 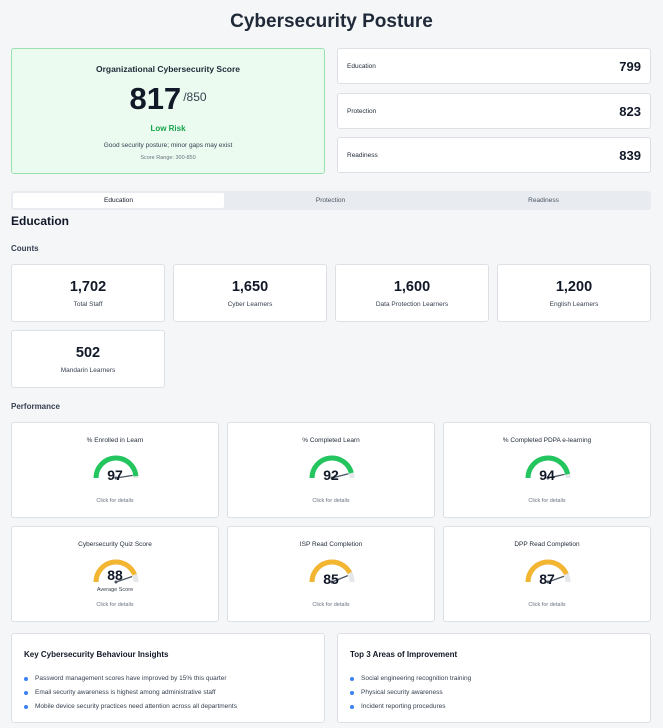 I want to click on metric-label: Education, so click(x=361, y=66).